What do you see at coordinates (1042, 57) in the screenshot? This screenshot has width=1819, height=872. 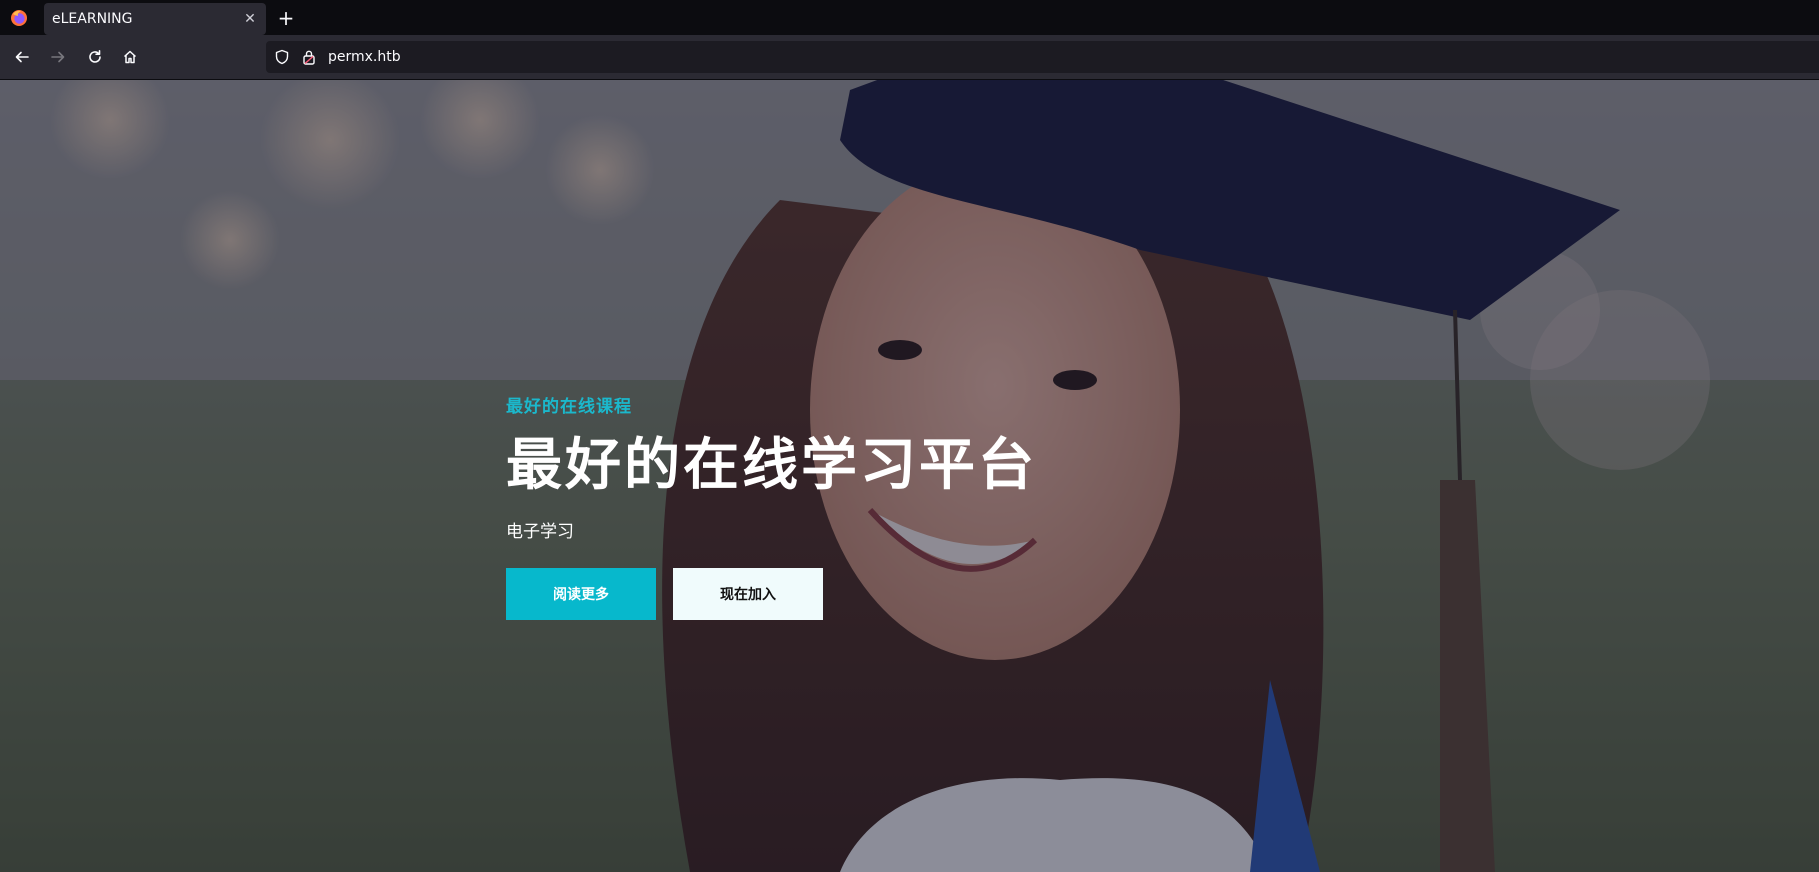 I see `address-bar: permx.htb` at bounding box center [1042, 57].